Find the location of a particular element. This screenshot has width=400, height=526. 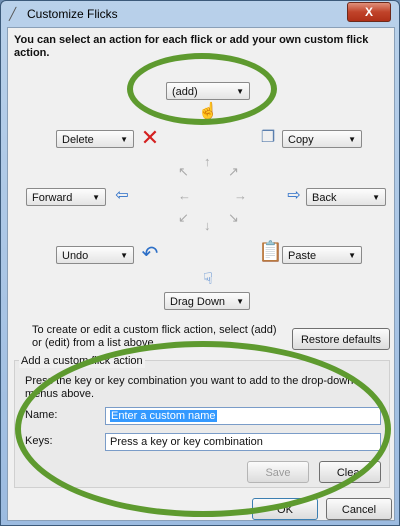

close-button: X is located at coordinates (369, 12).